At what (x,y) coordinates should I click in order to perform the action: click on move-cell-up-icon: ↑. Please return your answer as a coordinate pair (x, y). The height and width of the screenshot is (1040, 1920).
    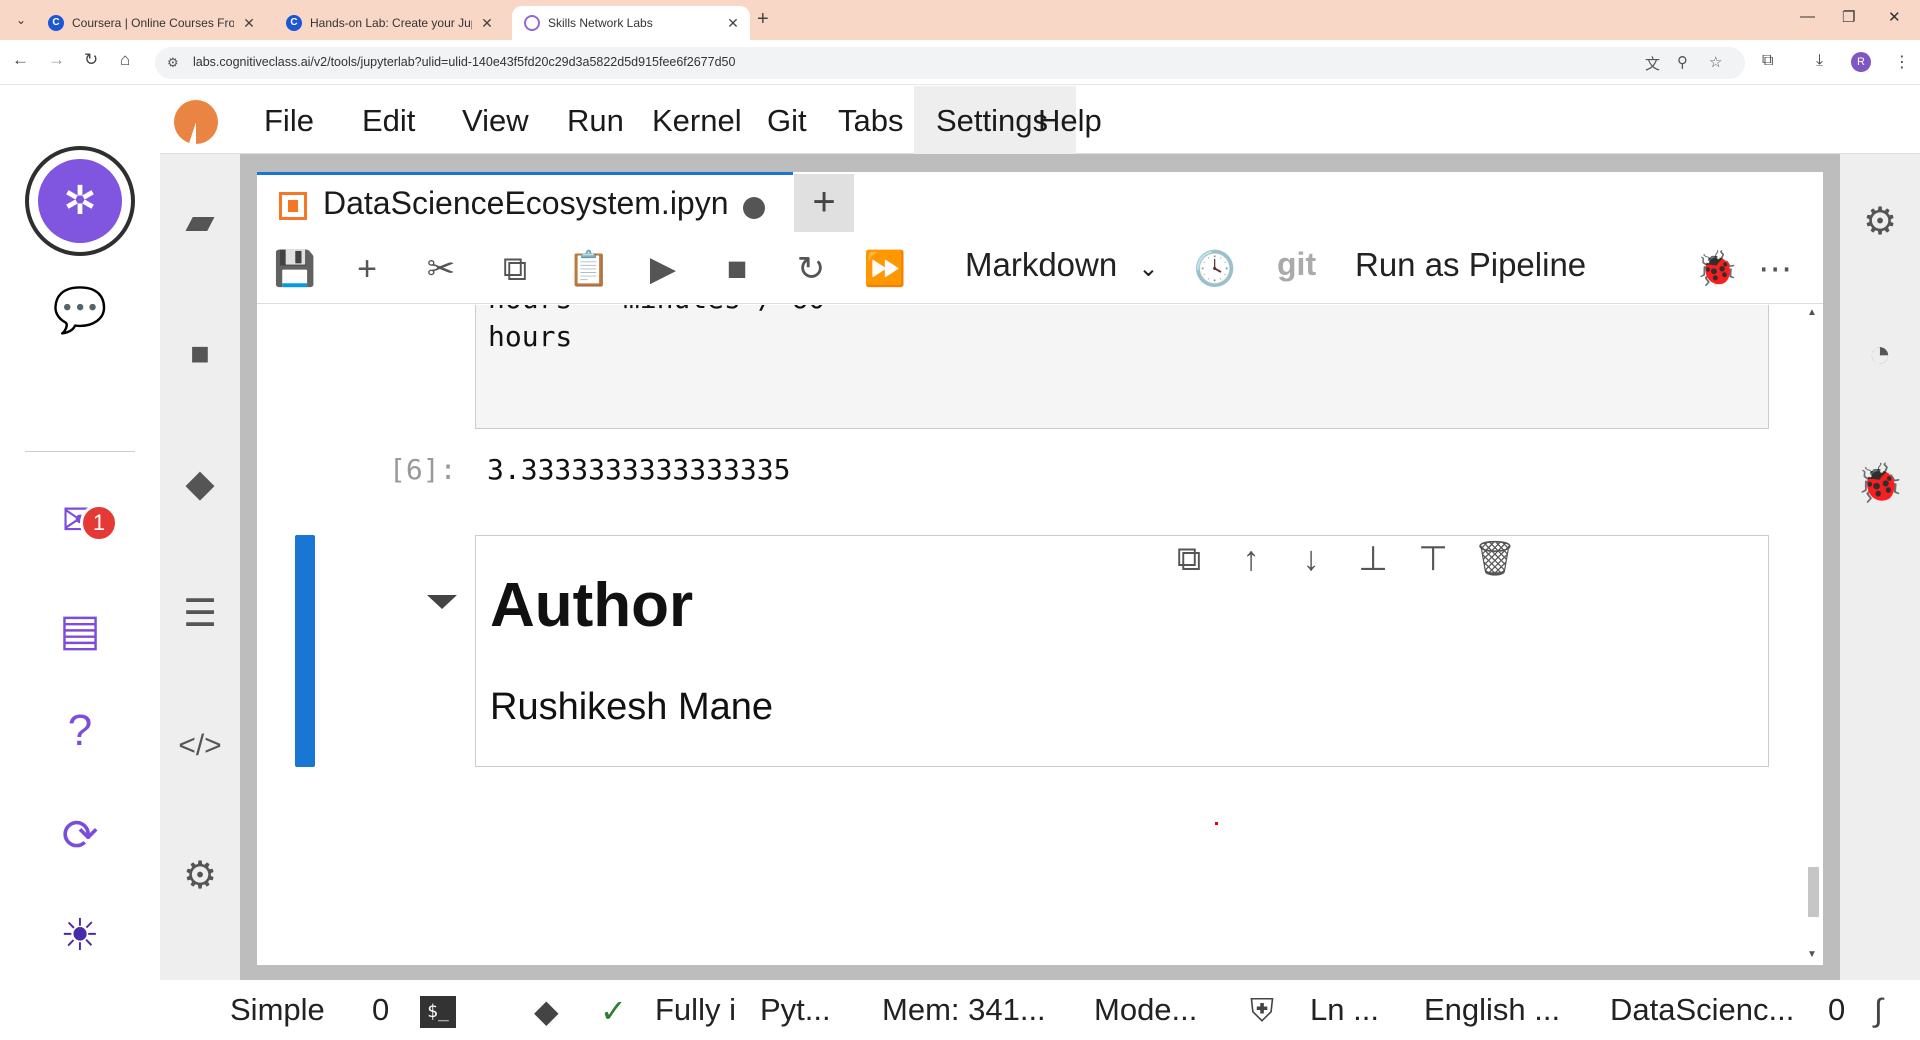
    Looking at the image, I should click on (1251, 559).